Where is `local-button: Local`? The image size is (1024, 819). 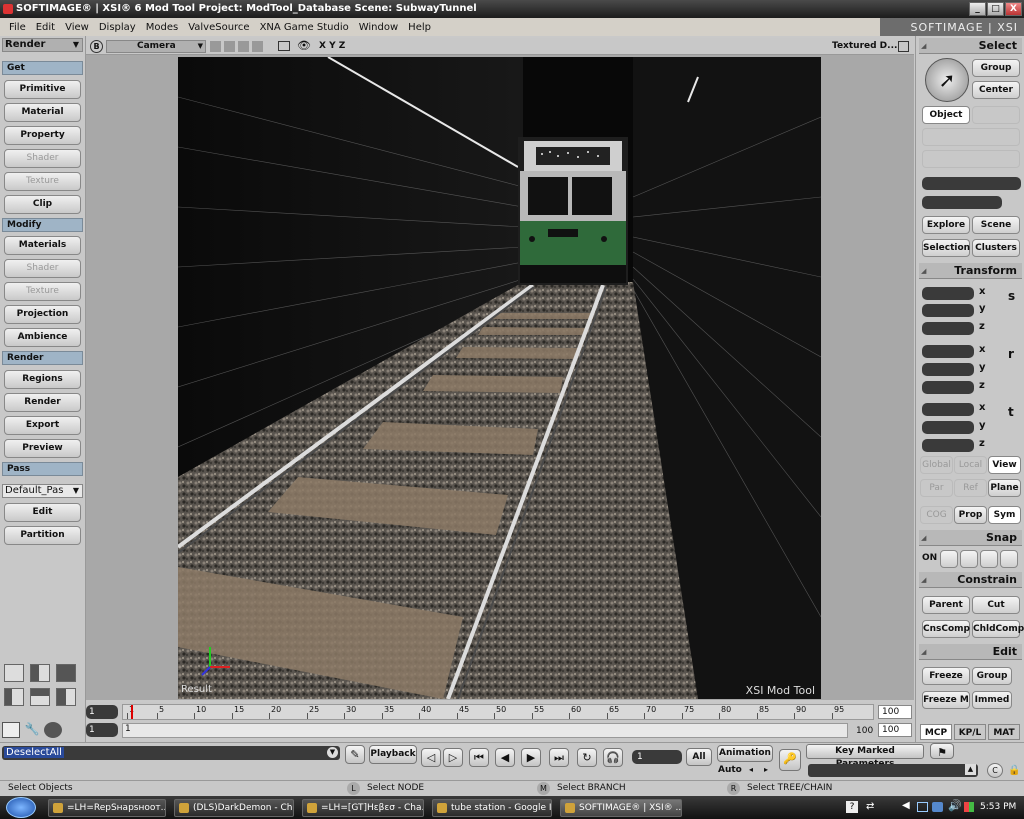
local-button: Local is located at coordinates (970, 465).